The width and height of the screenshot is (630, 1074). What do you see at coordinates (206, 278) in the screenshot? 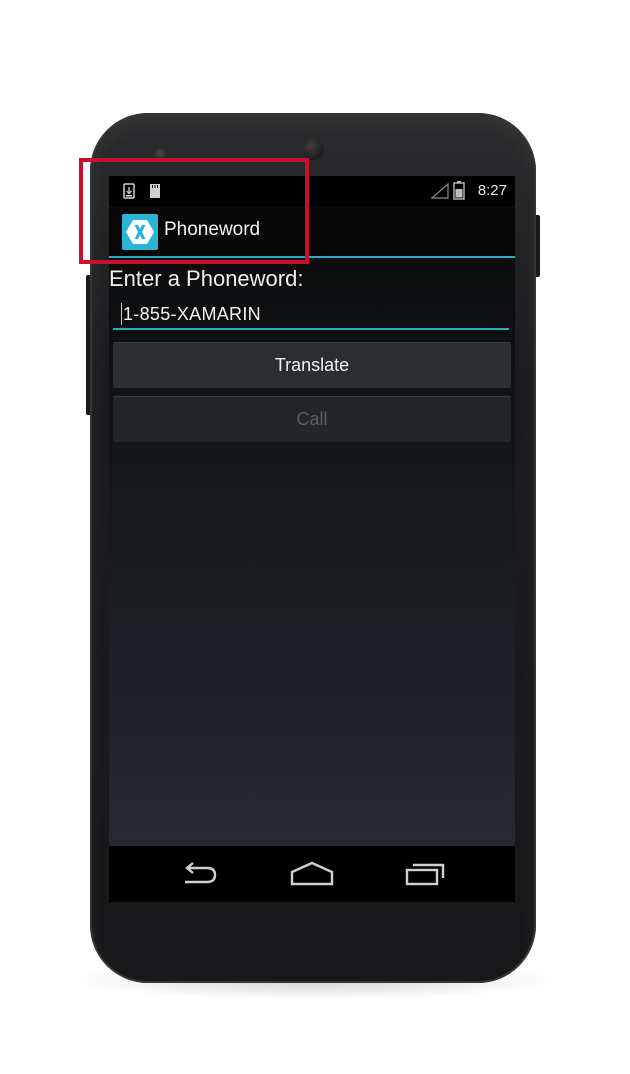
I see `phoneword-prompt-label: Enter a Phoneword:` at bounding box center [206, 278].